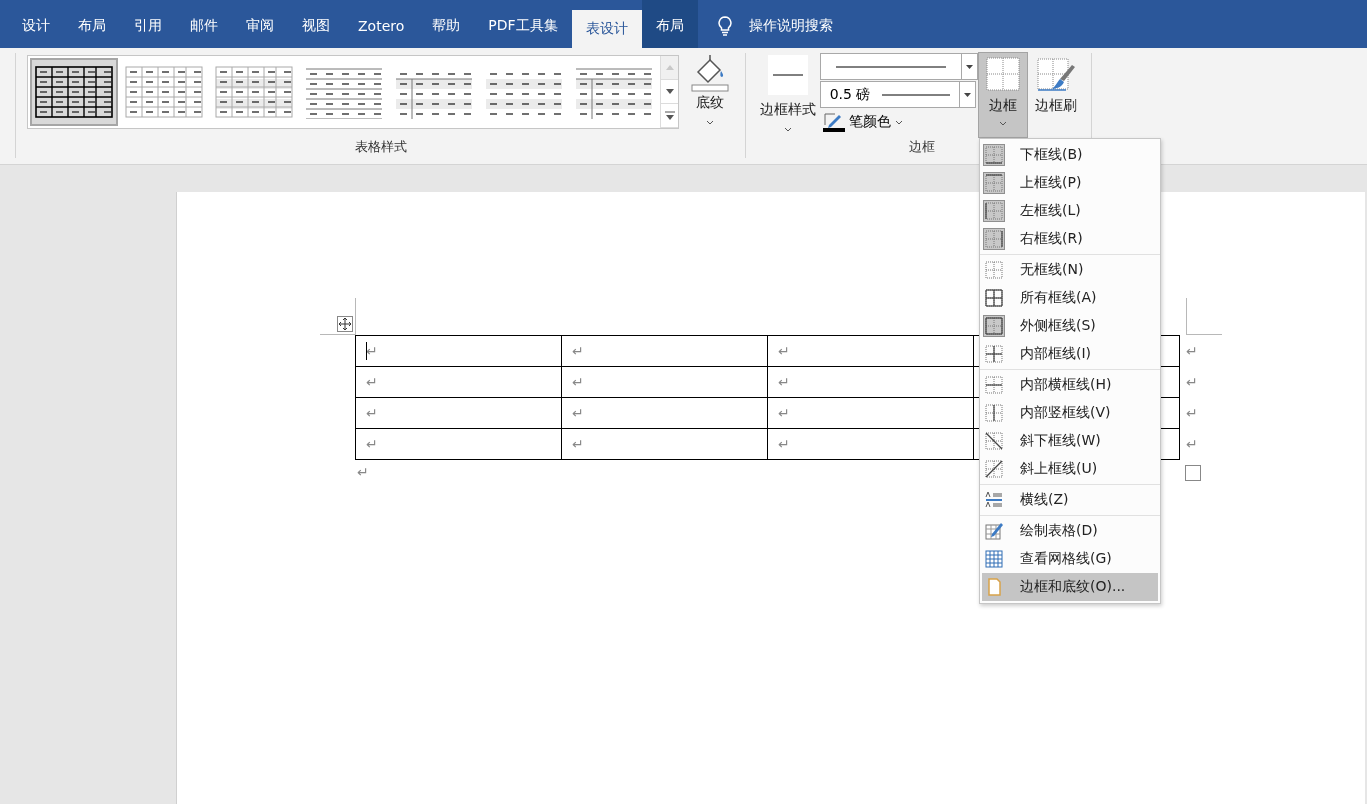 This screenshot has height=804, width=1367. I want to click on table-move-handle-icon, so click(345, 324).